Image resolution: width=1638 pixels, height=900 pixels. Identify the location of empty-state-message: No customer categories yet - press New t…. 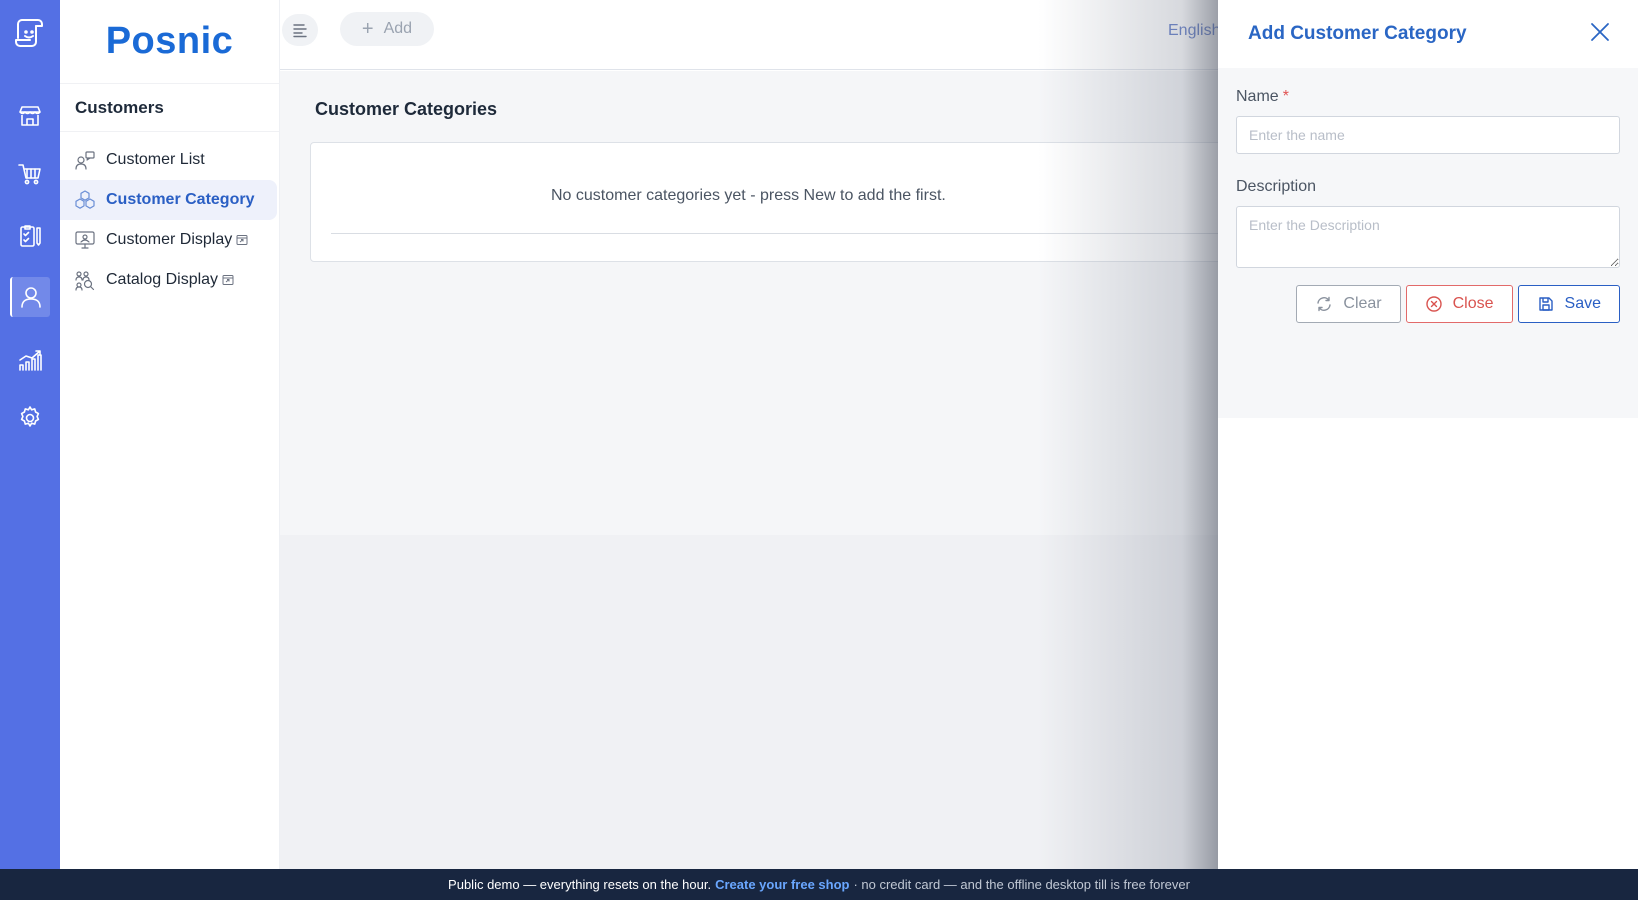
(748, 195).